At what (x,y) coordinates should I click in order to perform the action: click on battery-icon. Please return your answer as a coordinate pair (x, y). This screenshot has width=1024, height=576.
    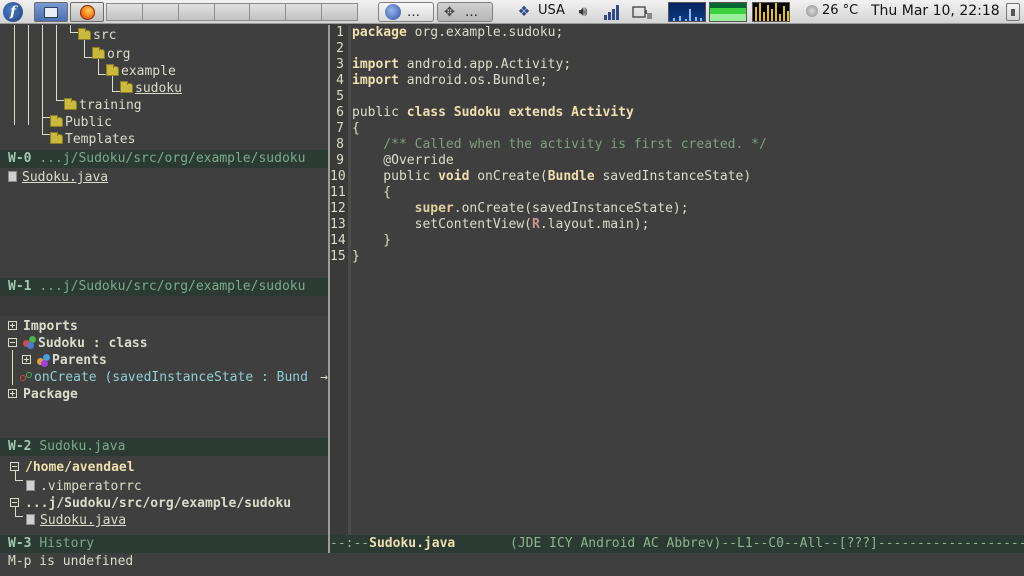
    Looking at the image, I should click on (1013, 12).